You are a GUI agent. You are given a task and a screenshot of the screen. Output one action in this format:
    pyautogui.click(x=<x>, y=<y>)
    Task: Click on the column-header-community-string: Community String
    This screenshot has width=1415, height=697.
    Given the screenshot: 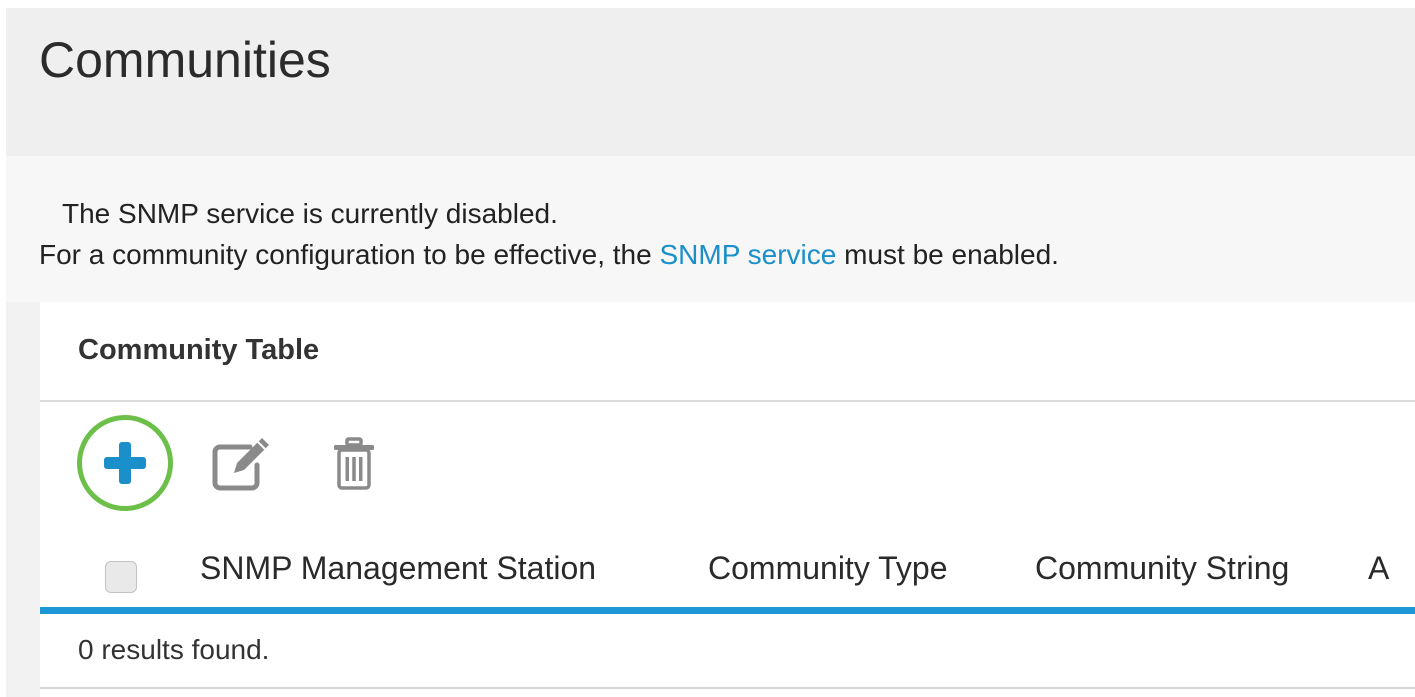 What is the action you would take?
    pyautogui.click(x=1162, y=568)
    